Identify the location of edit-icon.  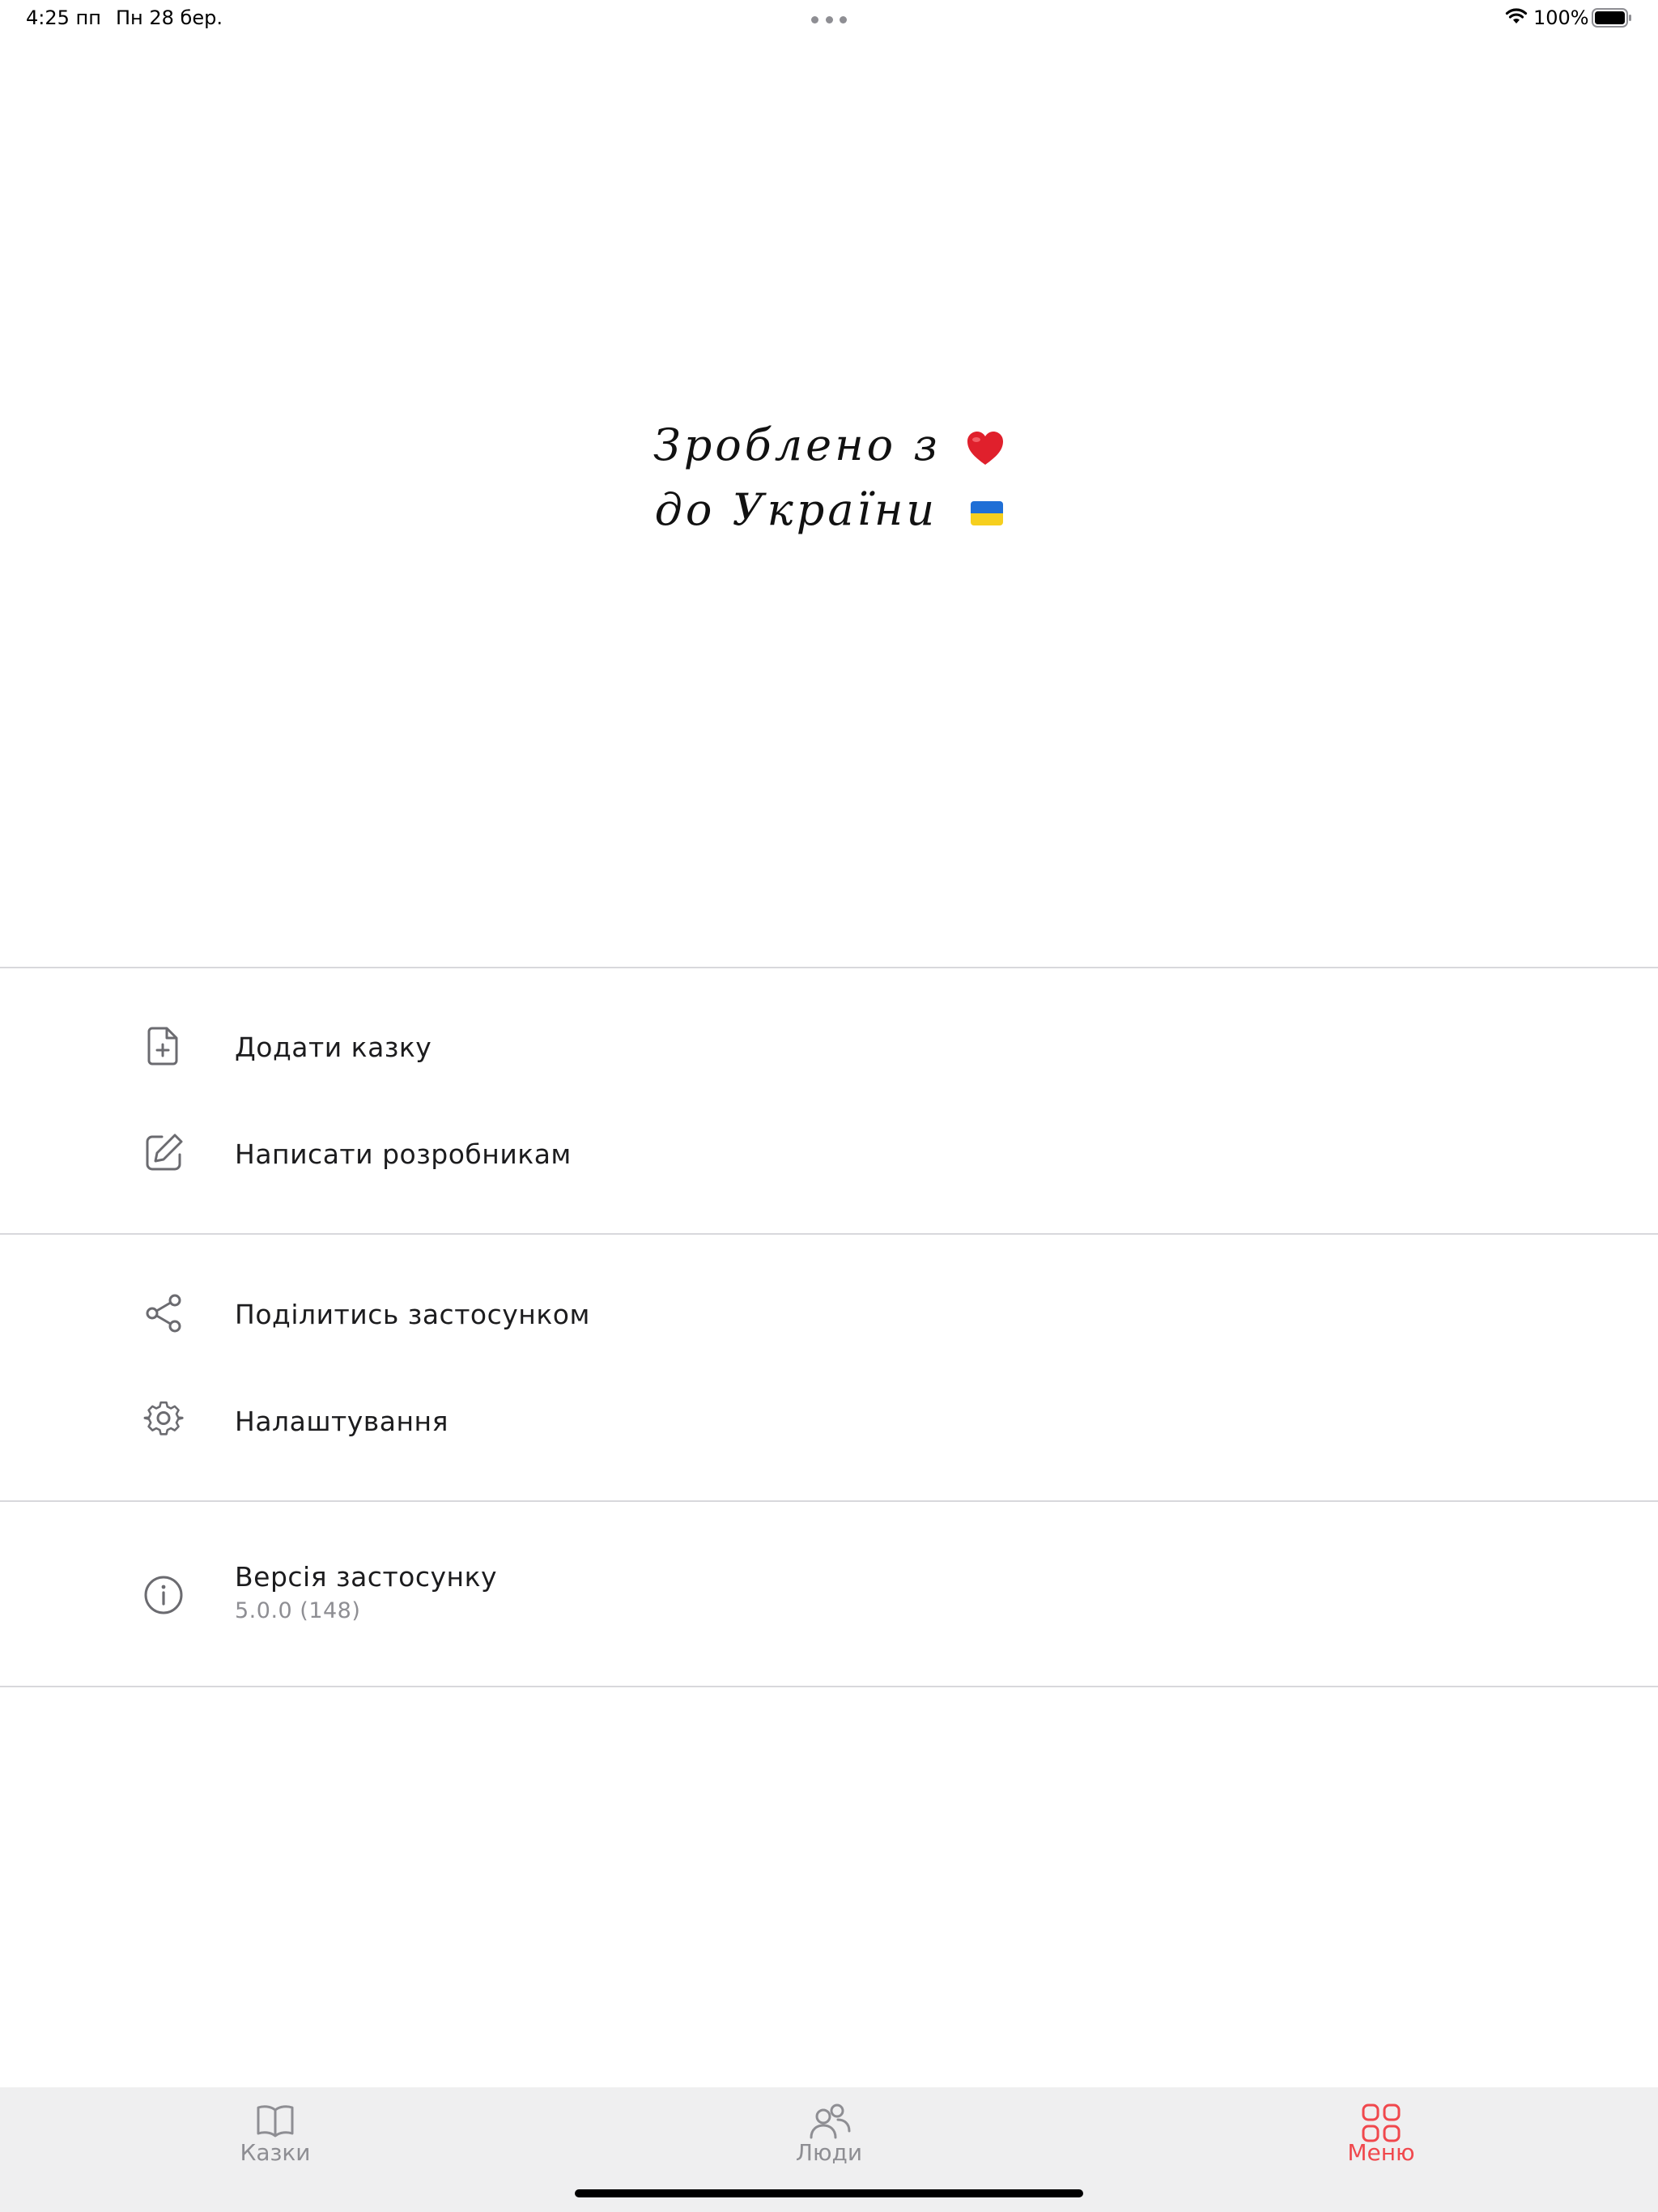
(164, 1153).